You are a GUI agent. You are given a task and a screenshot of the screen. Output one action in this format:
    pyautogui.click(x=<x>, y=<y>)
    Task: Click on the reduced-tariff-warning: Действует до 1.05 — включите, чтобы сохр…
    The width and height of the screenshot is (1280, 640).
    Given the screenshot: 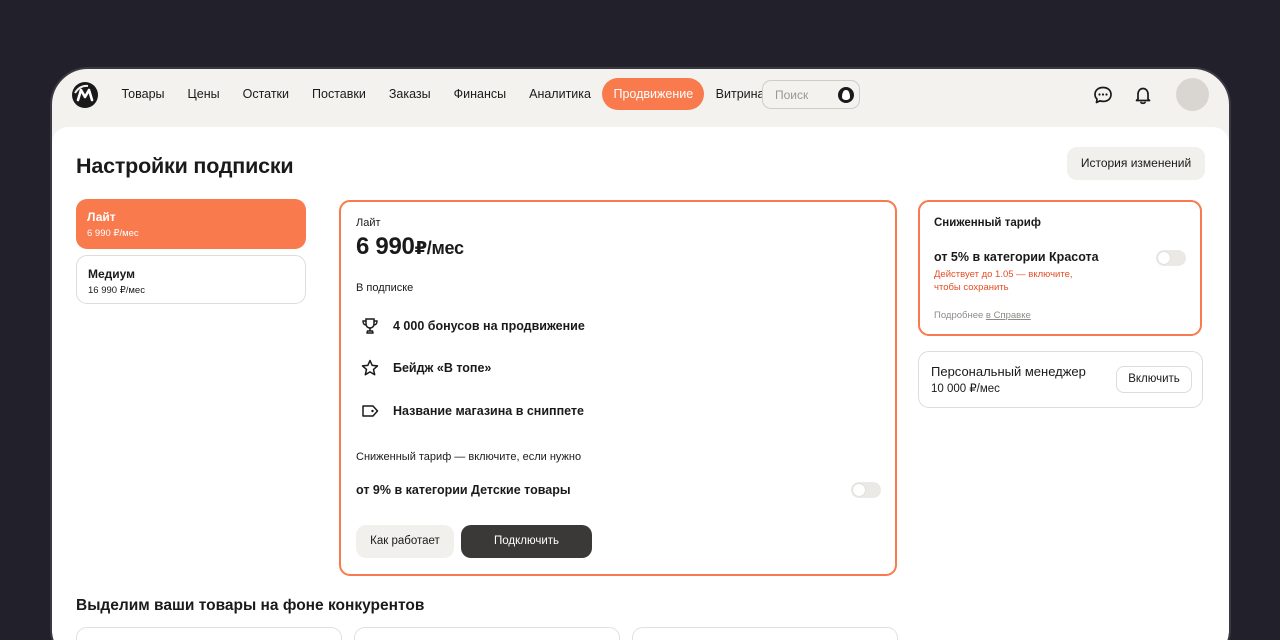 What is the action you would take?
    pyautogui.click(x=1003, y=281)
    